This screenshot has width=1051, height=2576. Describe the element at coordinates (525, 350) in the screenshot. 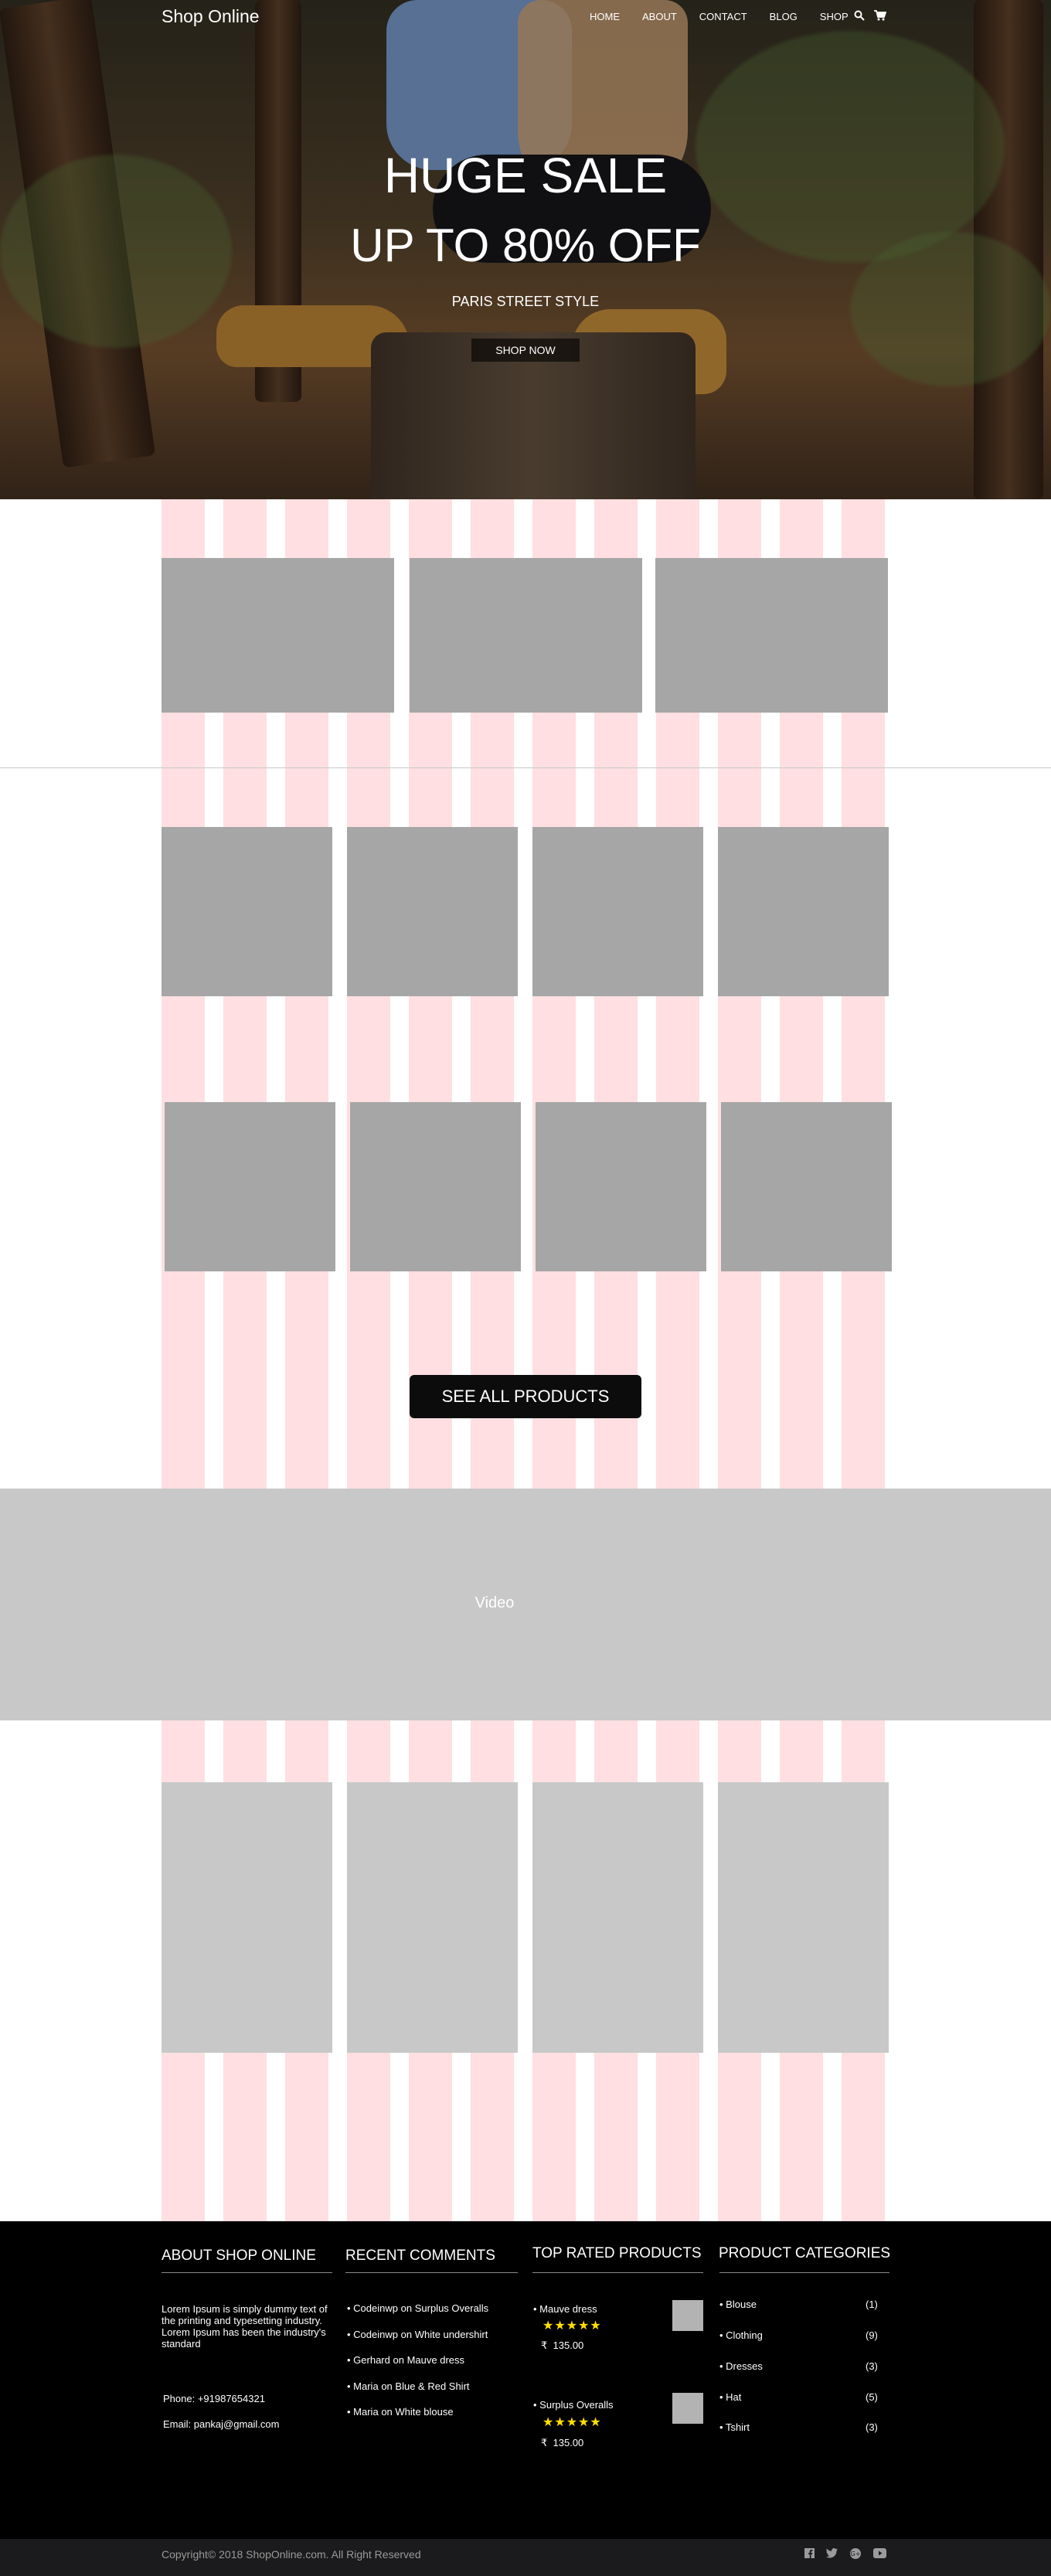

I see `shop-now-button: SHOP NOW` at that location.